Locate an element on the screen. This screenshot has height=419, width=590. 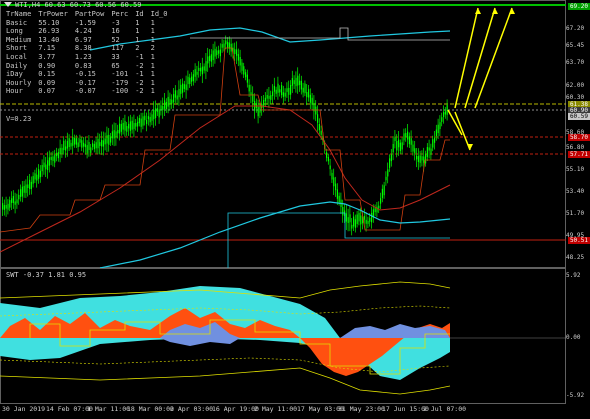
table-header-cell: Perc is located at coordinates (120, 14).